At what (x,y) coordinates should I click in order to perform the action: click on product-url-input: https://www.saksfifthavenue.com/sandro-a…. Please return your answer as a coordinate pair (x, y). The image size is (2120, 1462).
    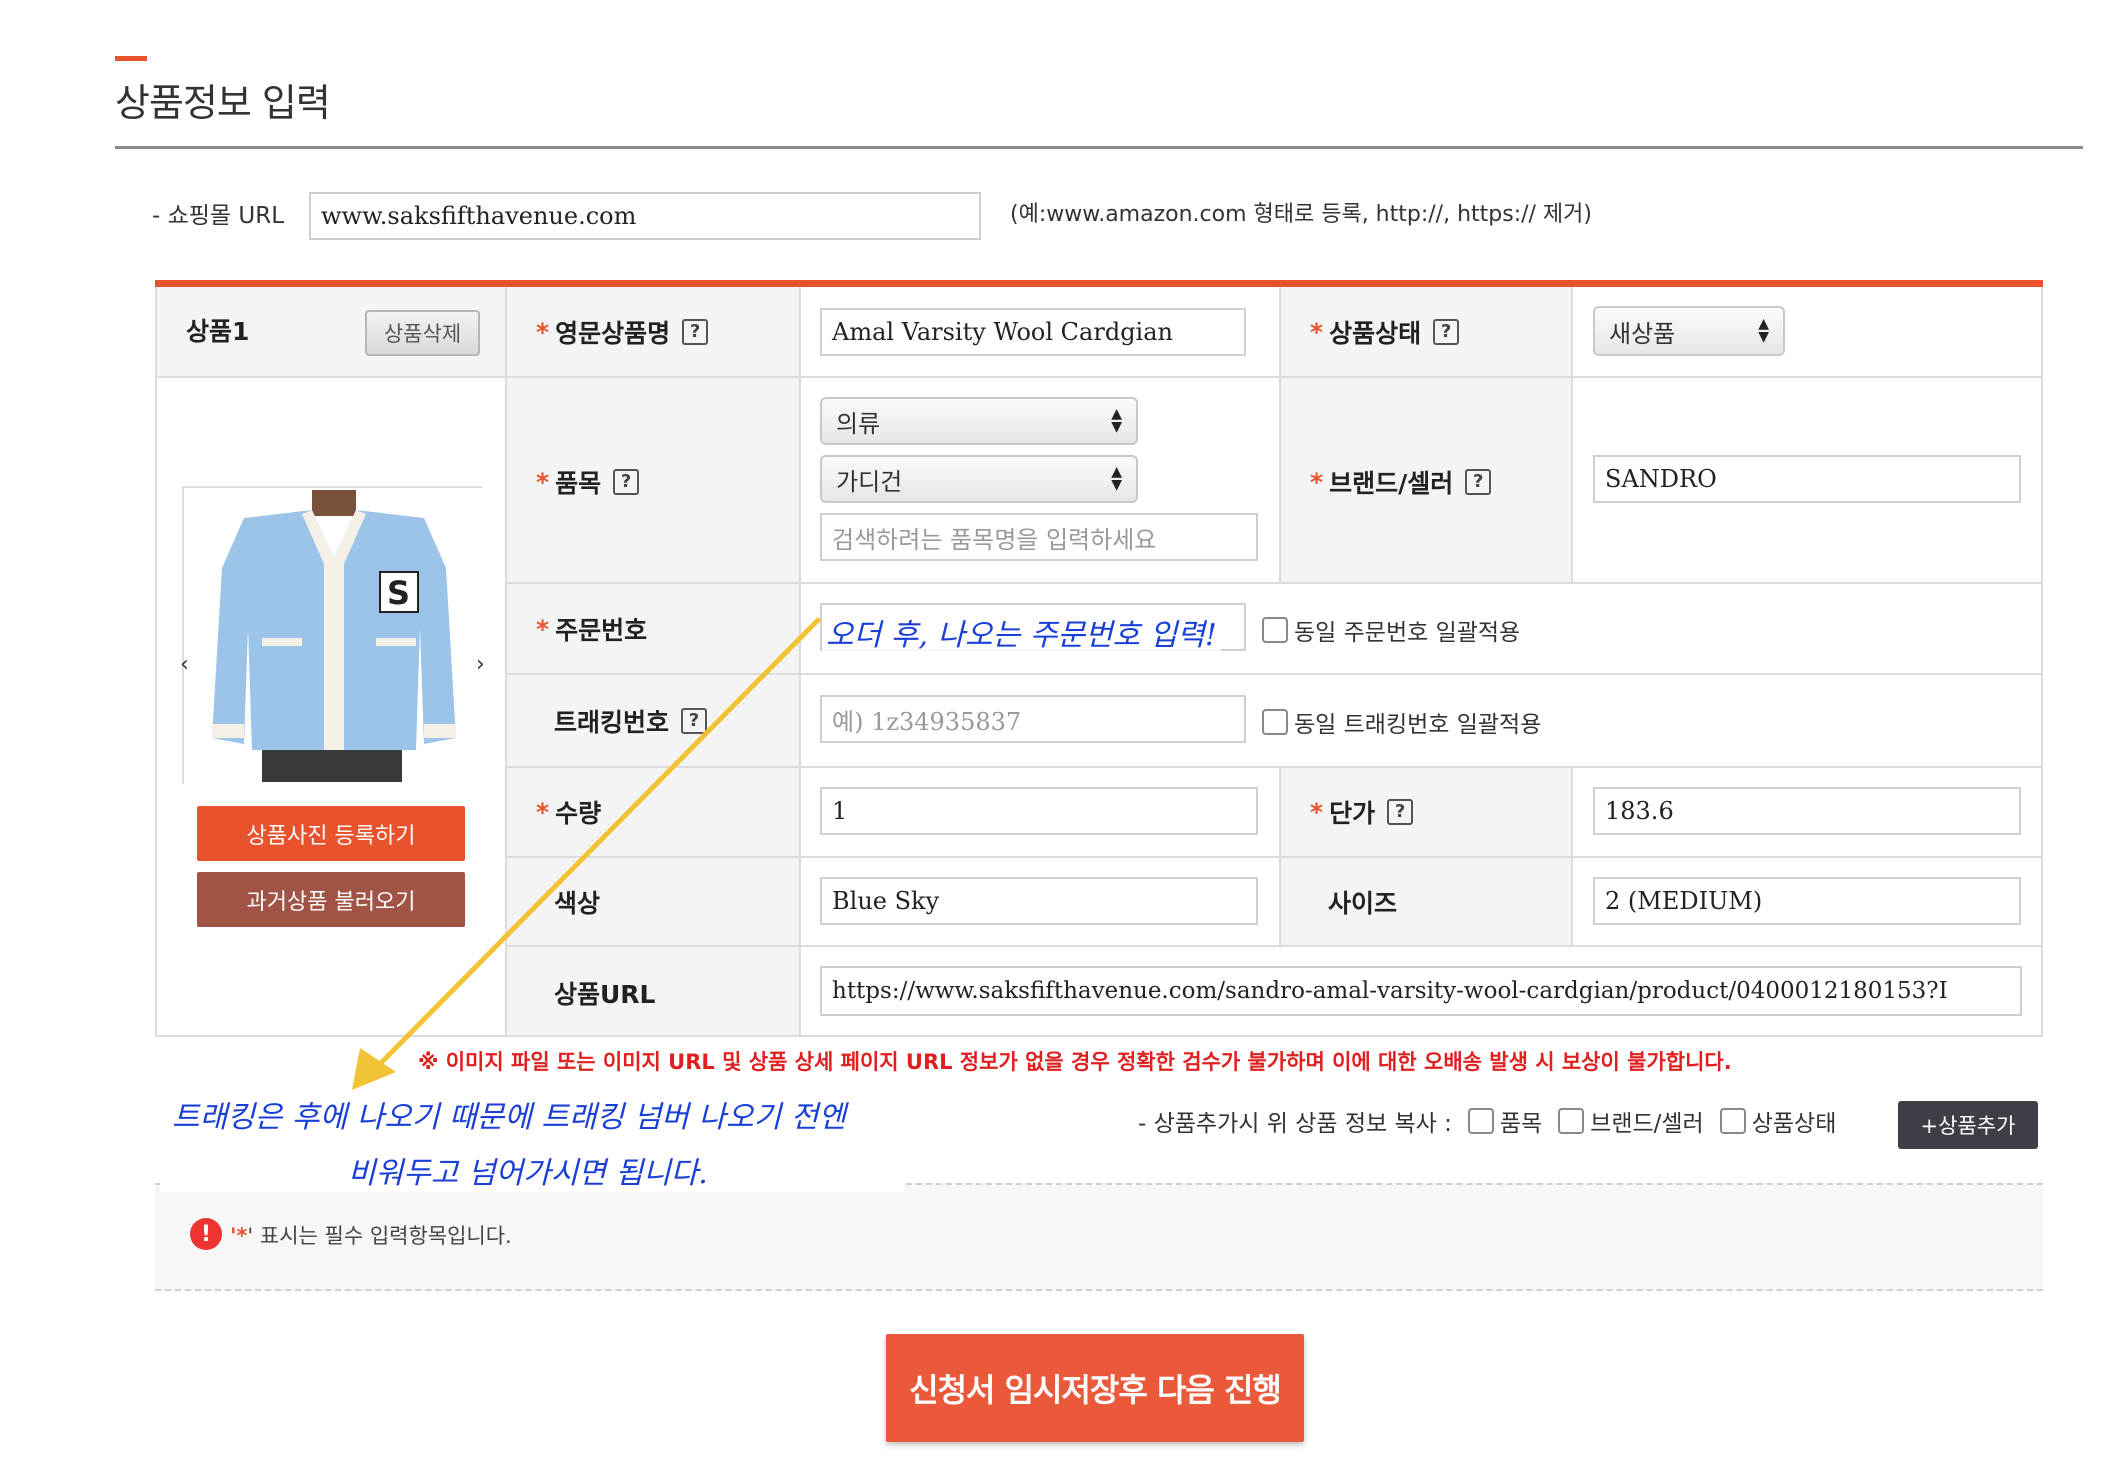
    Looking at the image, I should click on (1421, 991).